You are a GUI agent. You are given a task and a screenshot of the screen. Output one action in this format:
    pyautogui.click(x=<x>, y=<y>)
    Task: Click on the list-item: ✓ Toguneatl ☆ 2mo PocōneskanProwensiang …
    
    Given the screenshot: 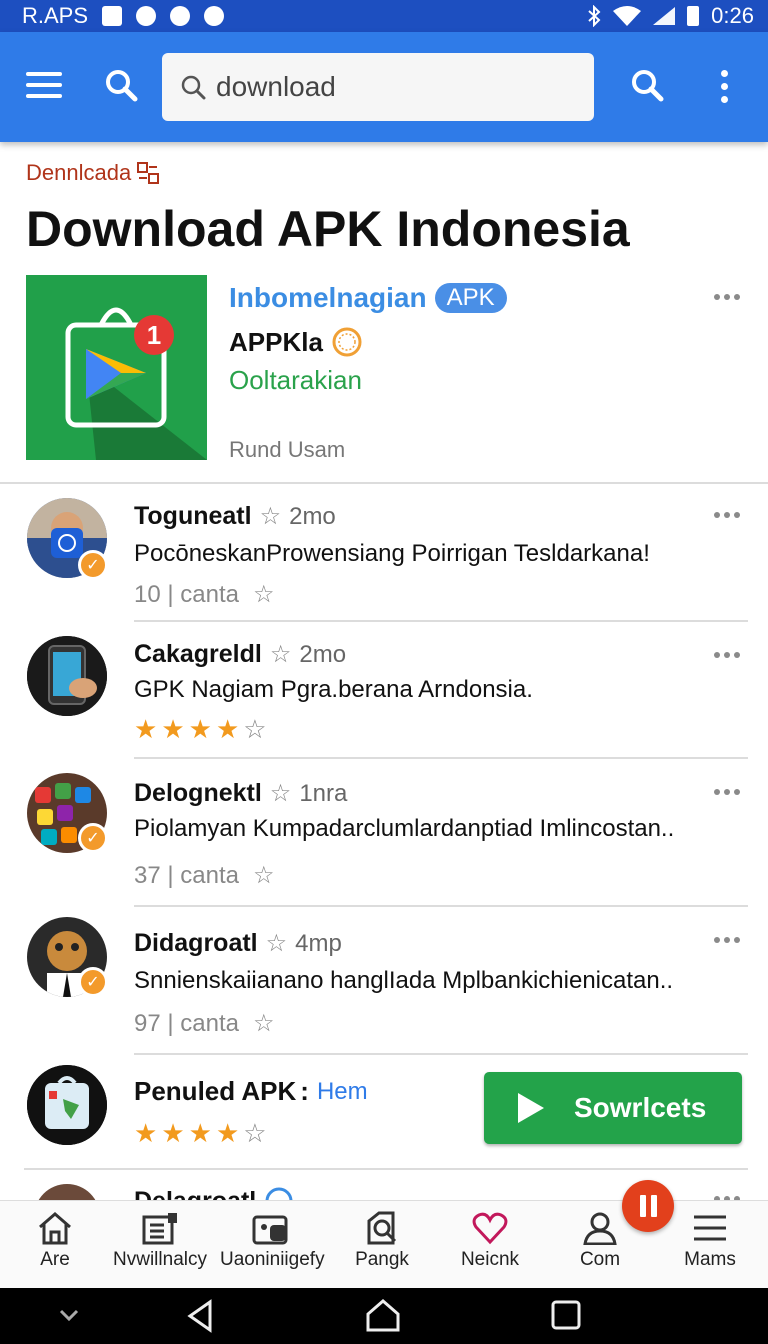 What is the action you would take?
    pyautogui.click(x=384, y=555)
    